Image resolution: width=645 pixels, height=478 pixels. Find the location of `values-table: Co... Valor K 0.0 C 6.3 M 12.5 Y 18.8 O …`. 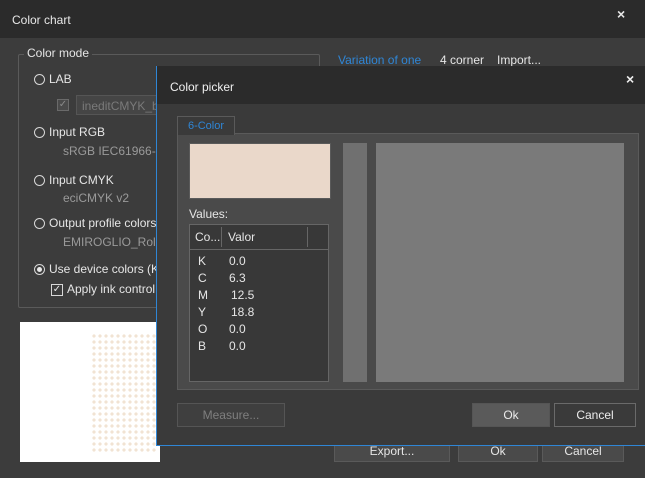

values-table: Co... Valor K 0.0 C 6.3 M 12.5 Y 18.8 O … is located at coordinates (259, 303).